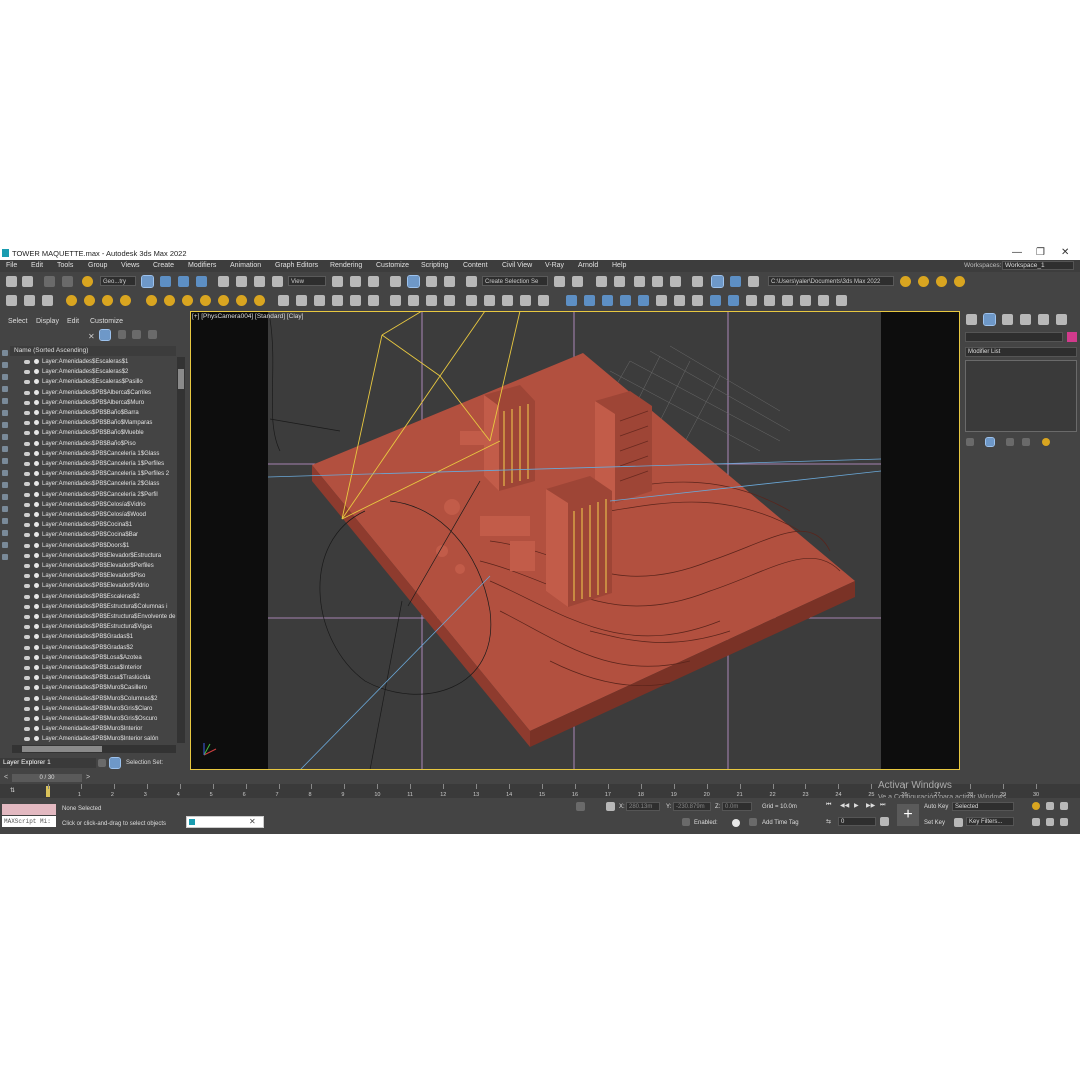 The image size is (1080, 1080). I want to click on create-tab-icon, so click(971, 319).